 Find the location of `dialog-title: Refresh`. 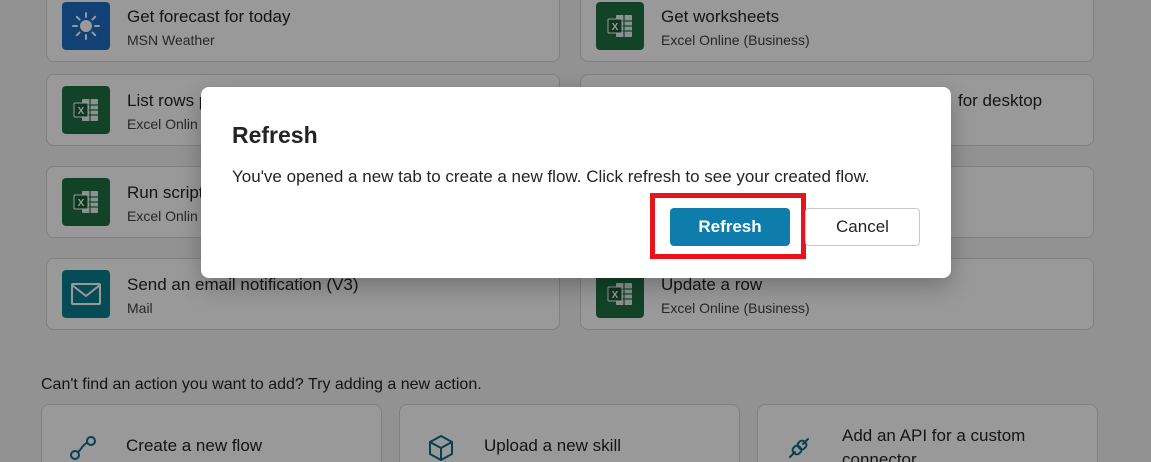

dialog-title: Refresh is located at coordinates (275, 135).